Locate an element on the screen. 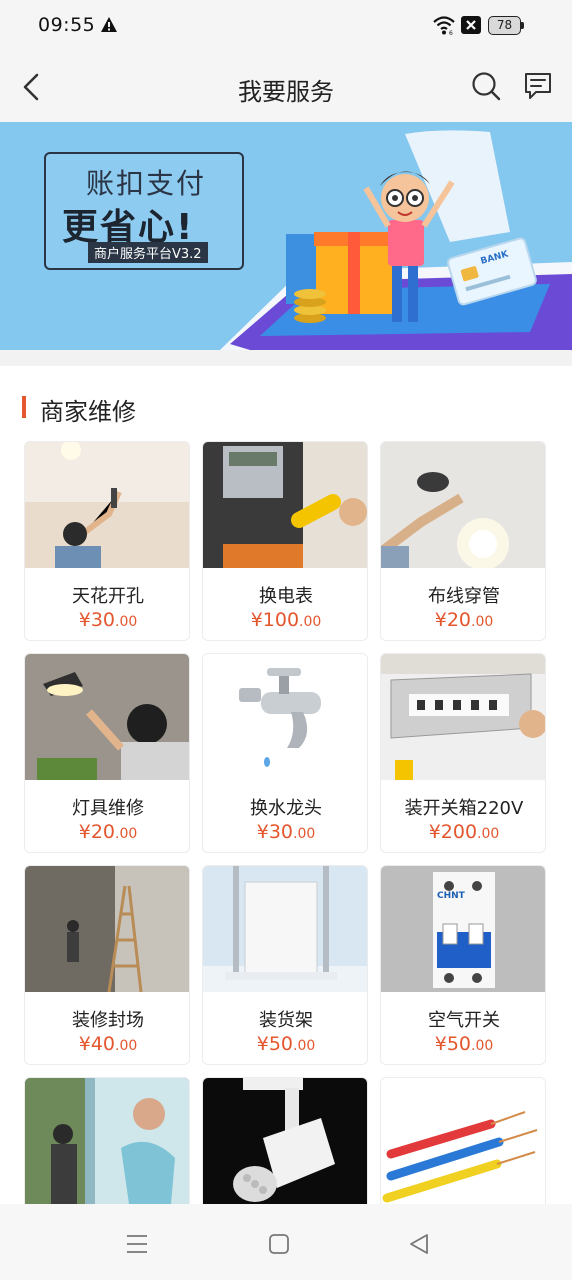  service-image-air-switch: CHNT is located at coordinates (463, 929).